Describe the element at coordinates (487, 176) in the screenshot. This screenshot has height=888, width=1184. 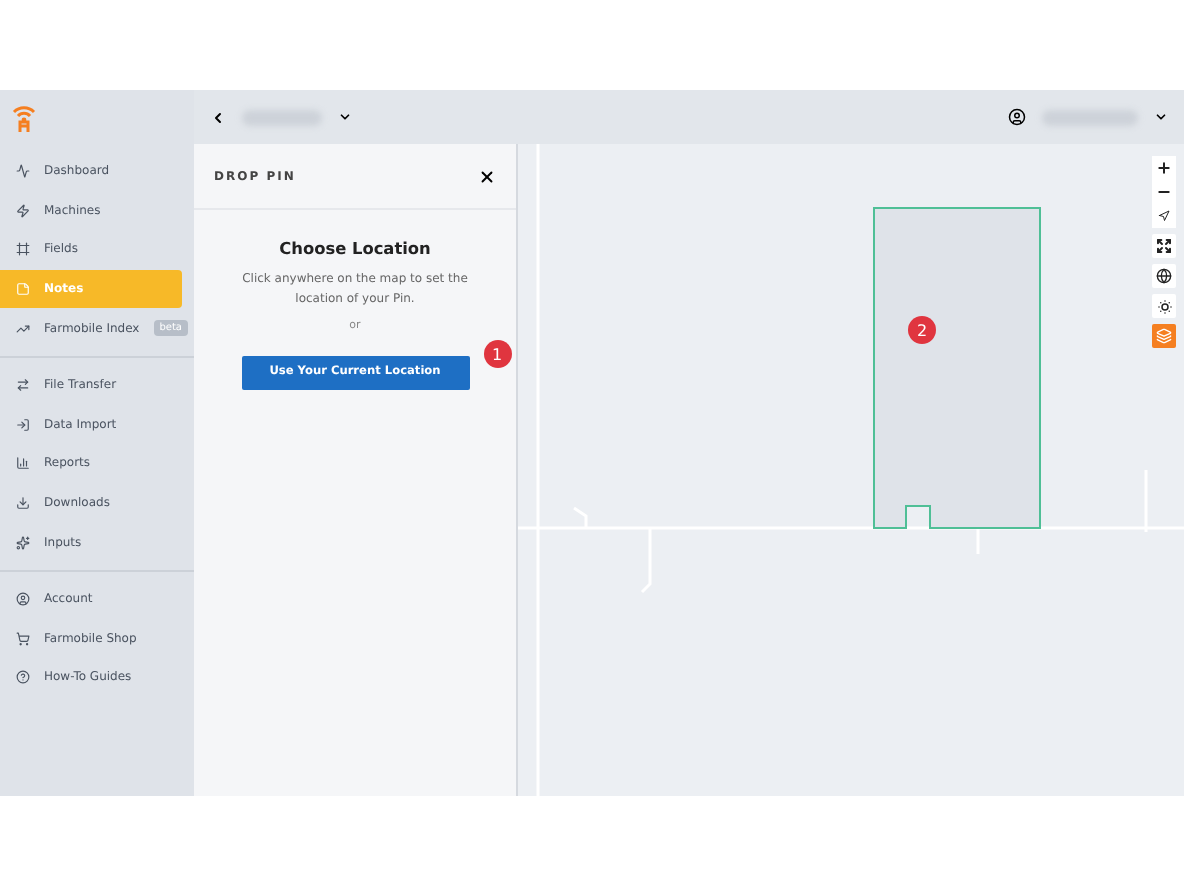
I see `close-icon` at that location.